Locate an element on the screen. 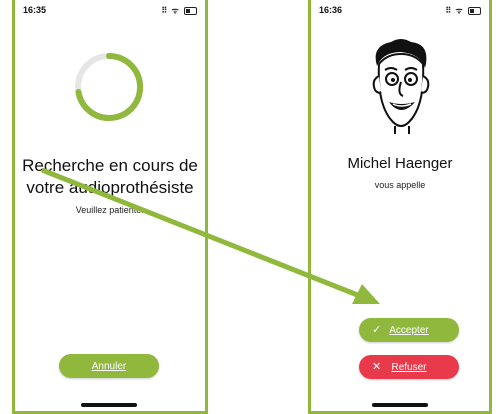  accept-button-label: Accepter is located at coordinates (409, 330).